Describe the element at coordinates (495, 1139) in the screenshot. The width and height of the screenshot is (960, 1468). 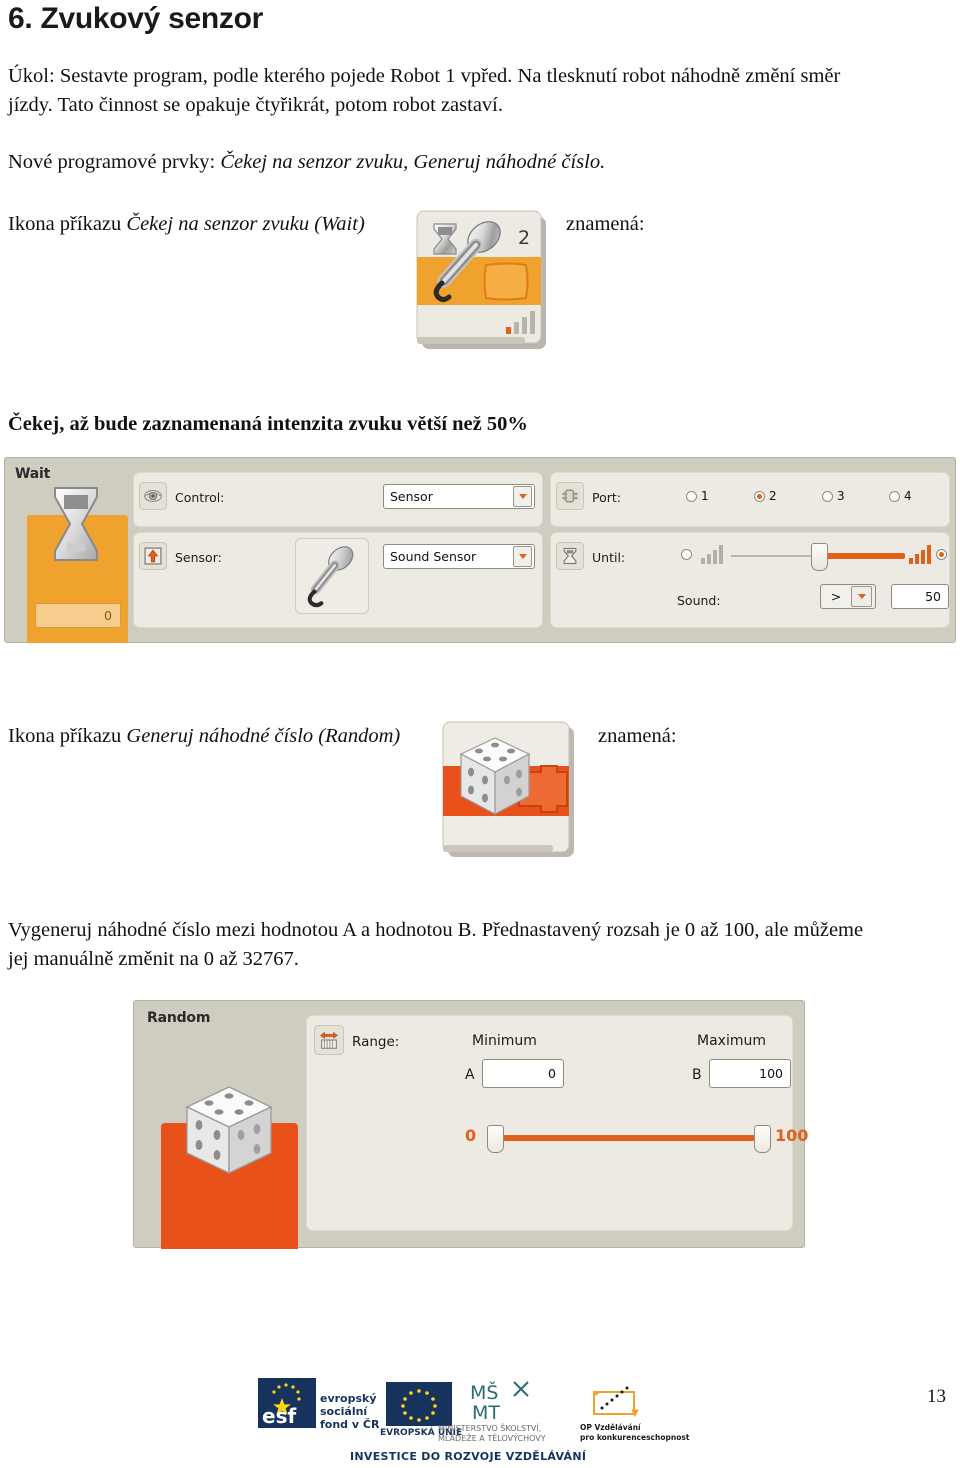
I see `range-slider-thumb-min` at that location.